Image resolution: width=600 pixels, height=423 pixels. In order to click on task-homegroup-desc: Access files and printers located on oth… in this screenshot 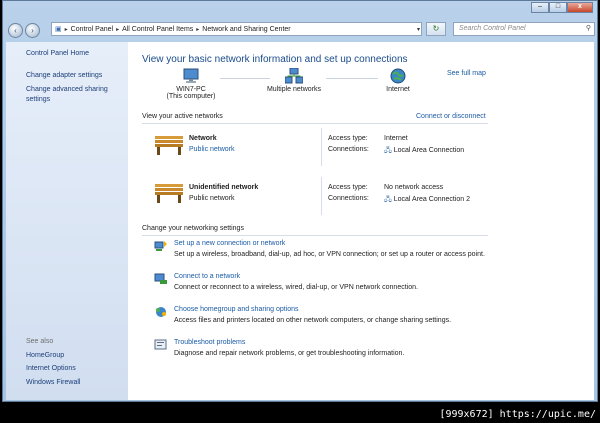, I will do `click(313, 320)`.